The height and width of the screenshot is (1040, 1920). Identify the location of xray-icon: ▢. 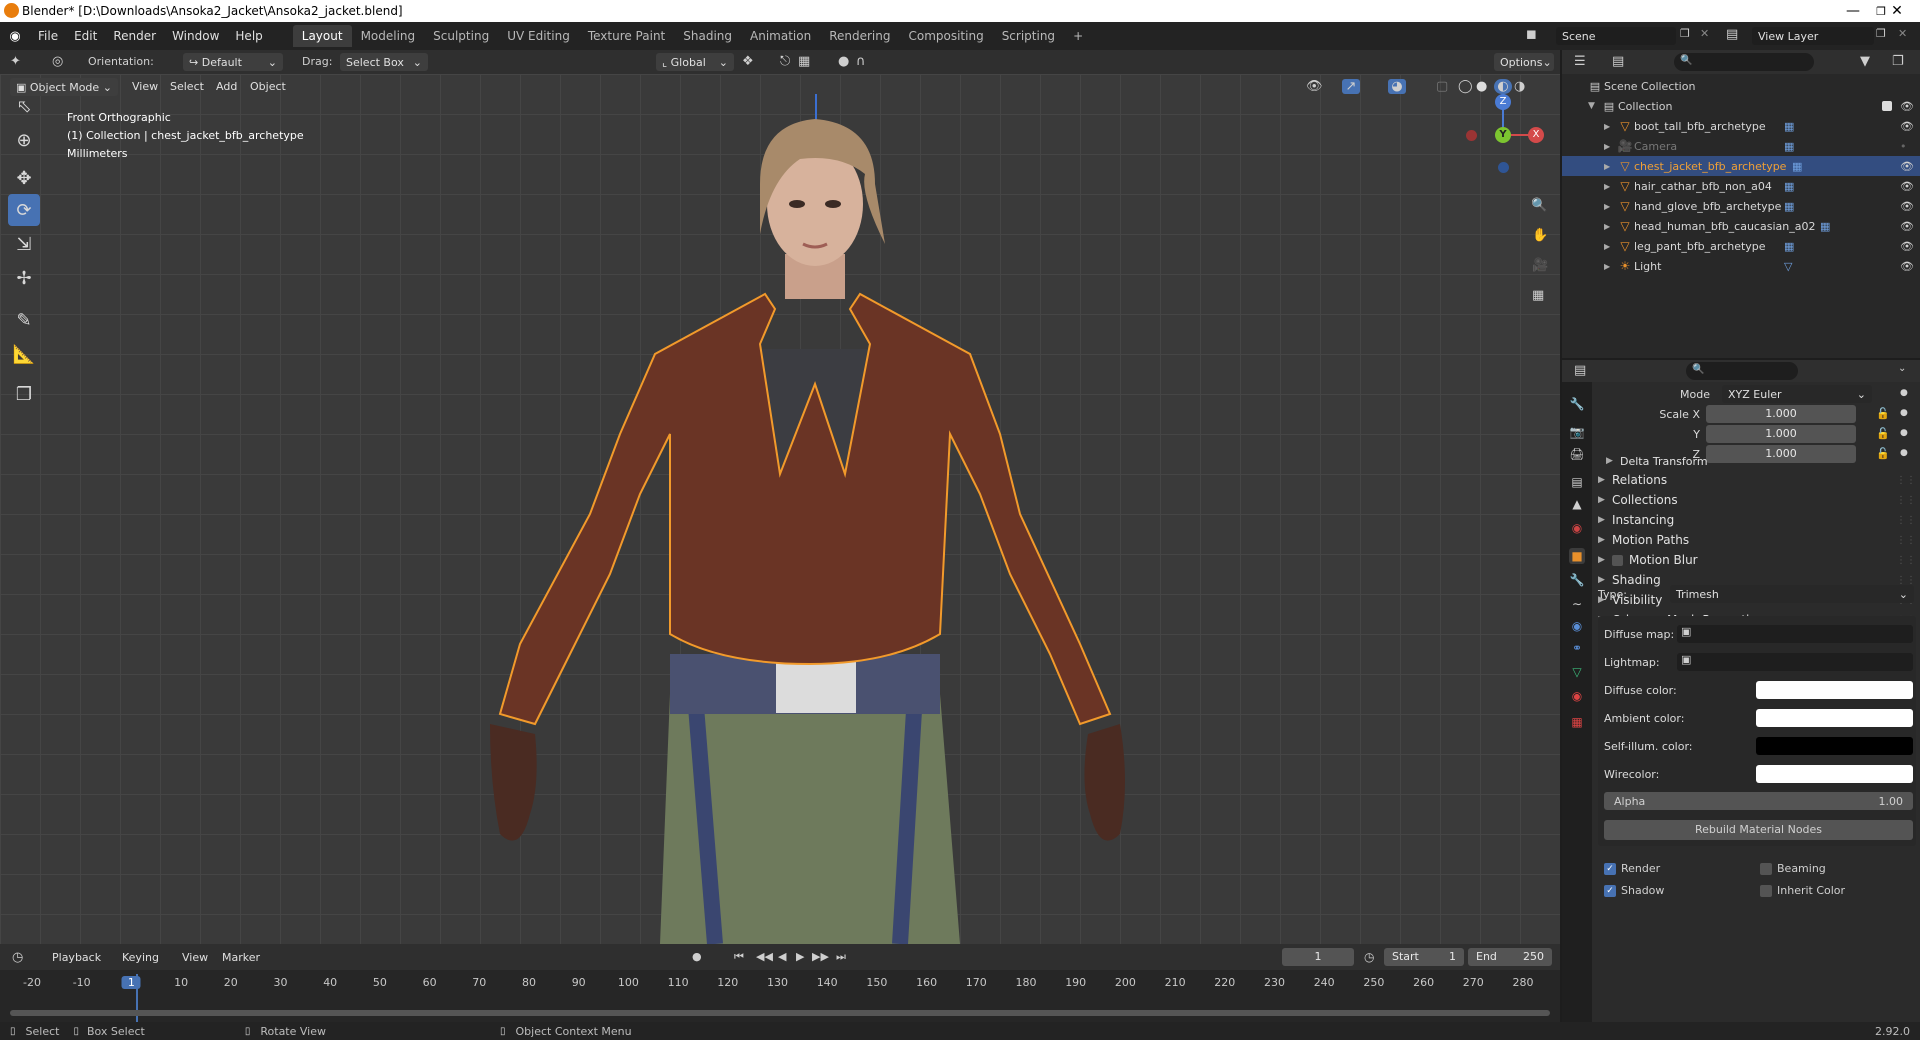
(1442, 86).